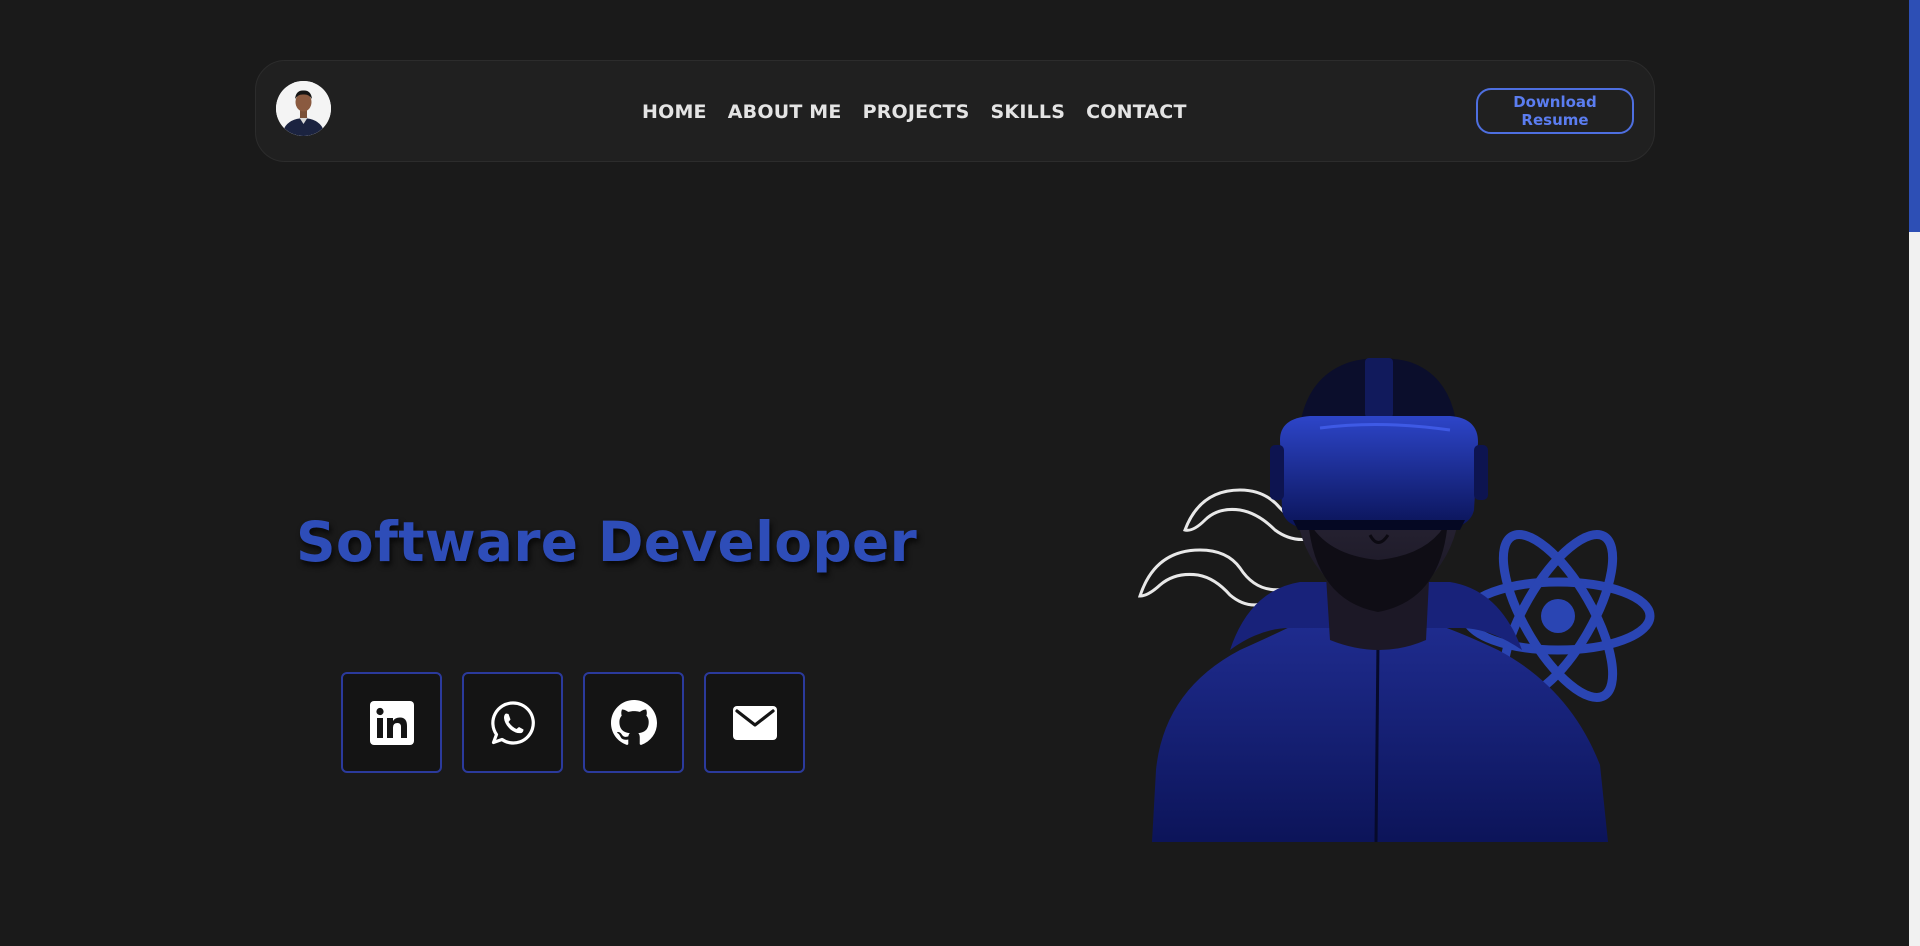 This screenshot has width=1920, height=946. Describe the element at coordinates (1914, 116) in the screenshot. I see `scrollbar-thumb` at that location.